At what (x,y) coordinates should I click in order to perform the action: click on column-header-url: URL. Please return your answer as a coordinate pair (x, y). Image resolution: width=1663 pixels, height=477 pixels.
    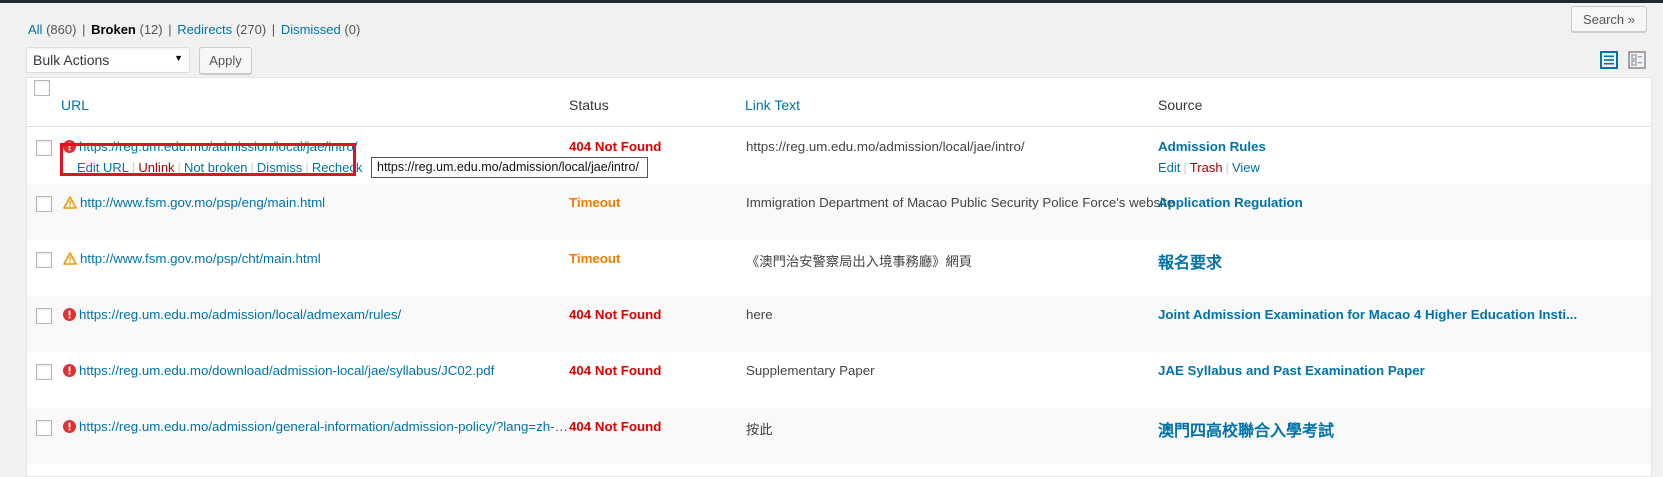
    Looking at the image, I should click on (75, 105).